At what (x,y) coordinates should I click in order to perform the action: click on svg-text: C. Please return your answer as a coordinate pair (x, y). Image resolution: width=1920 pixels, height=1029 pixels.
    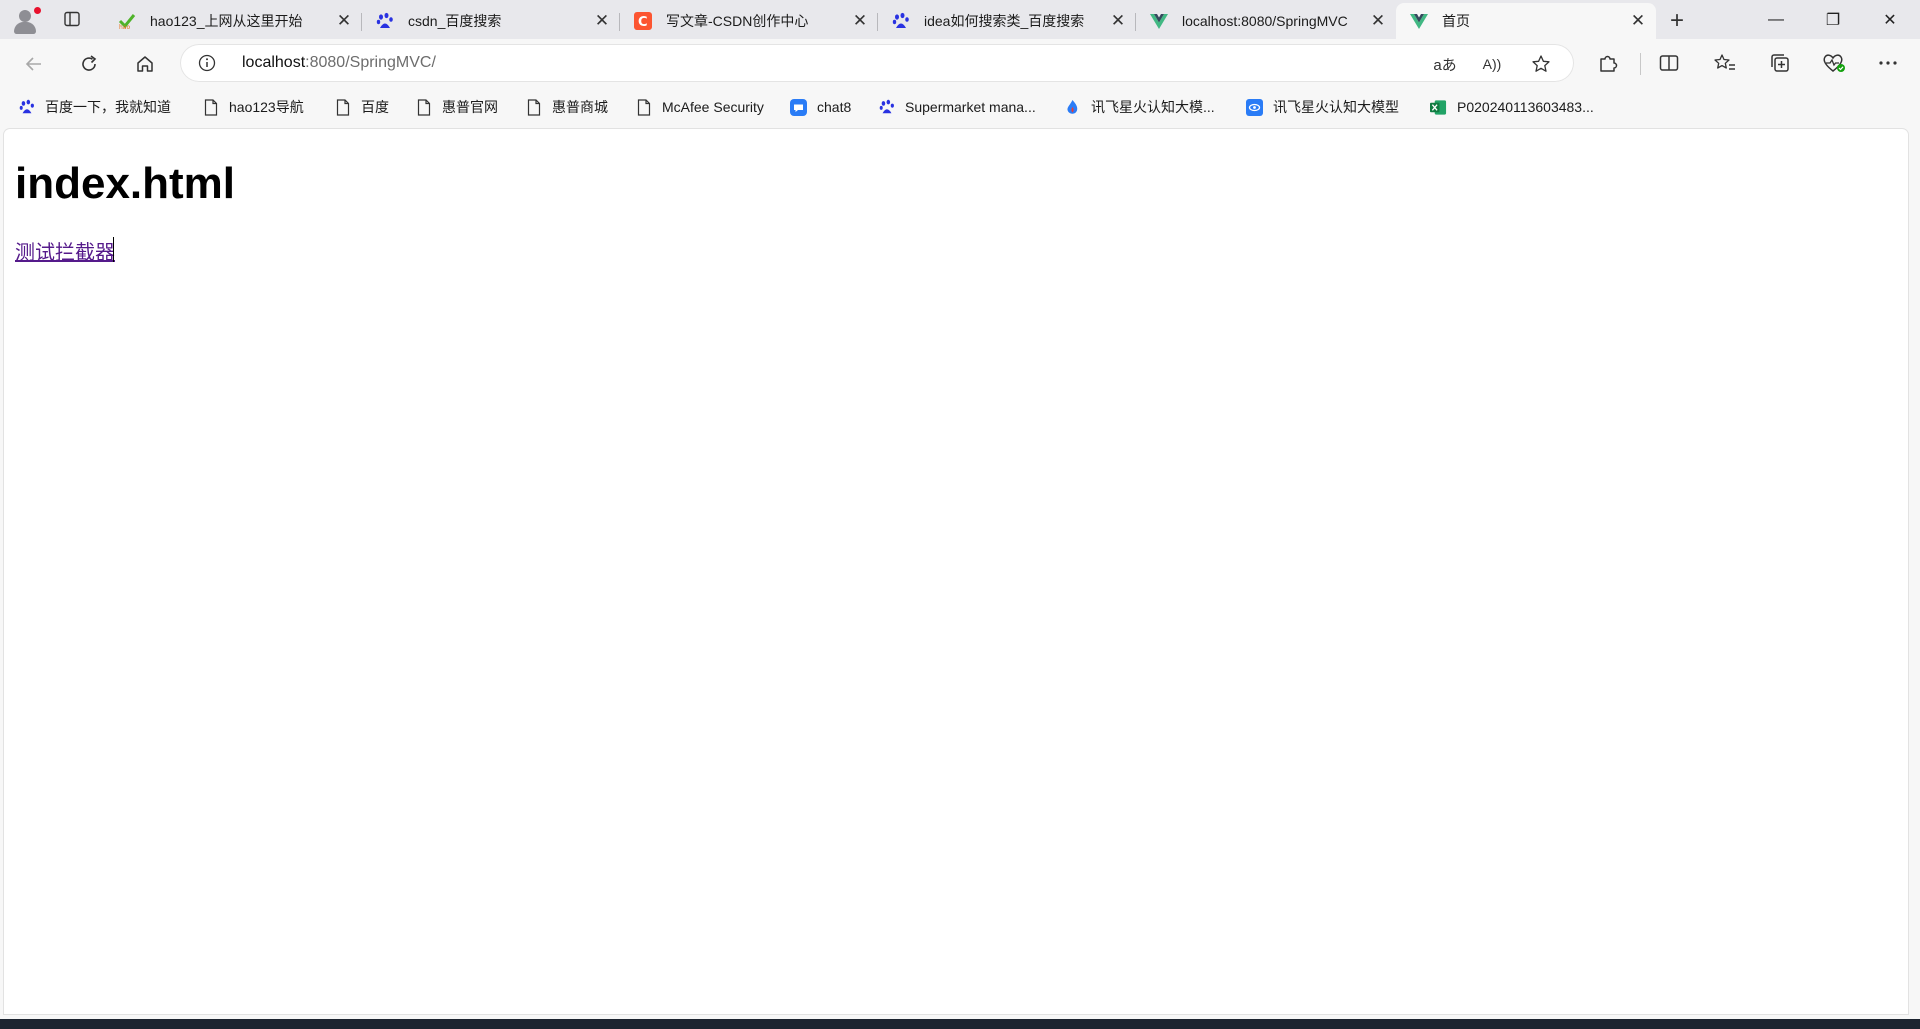
    Looking at the image, I should click on (643, 22).